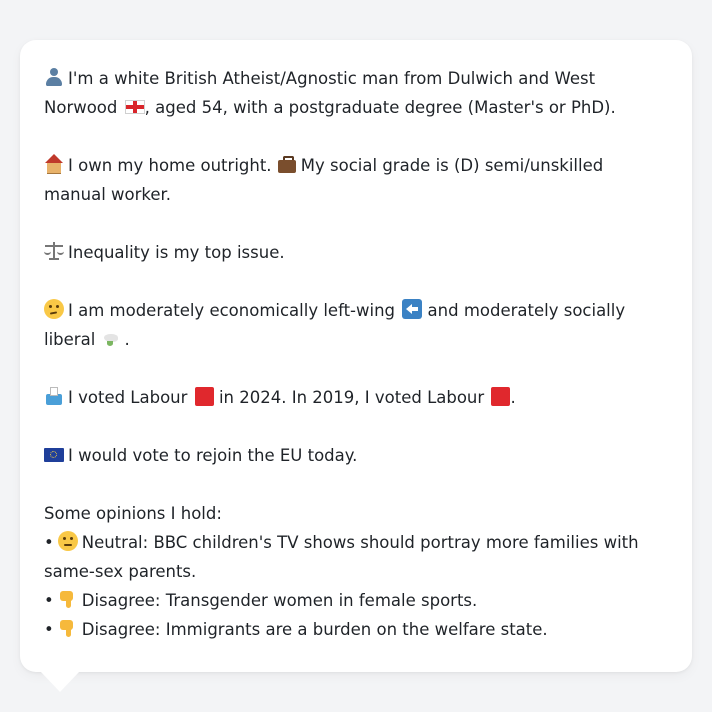  Describe the element at coordinates (356, 252) in the screenshot. I see `issue-paragraph: Inequality is my top issue.` at that location.